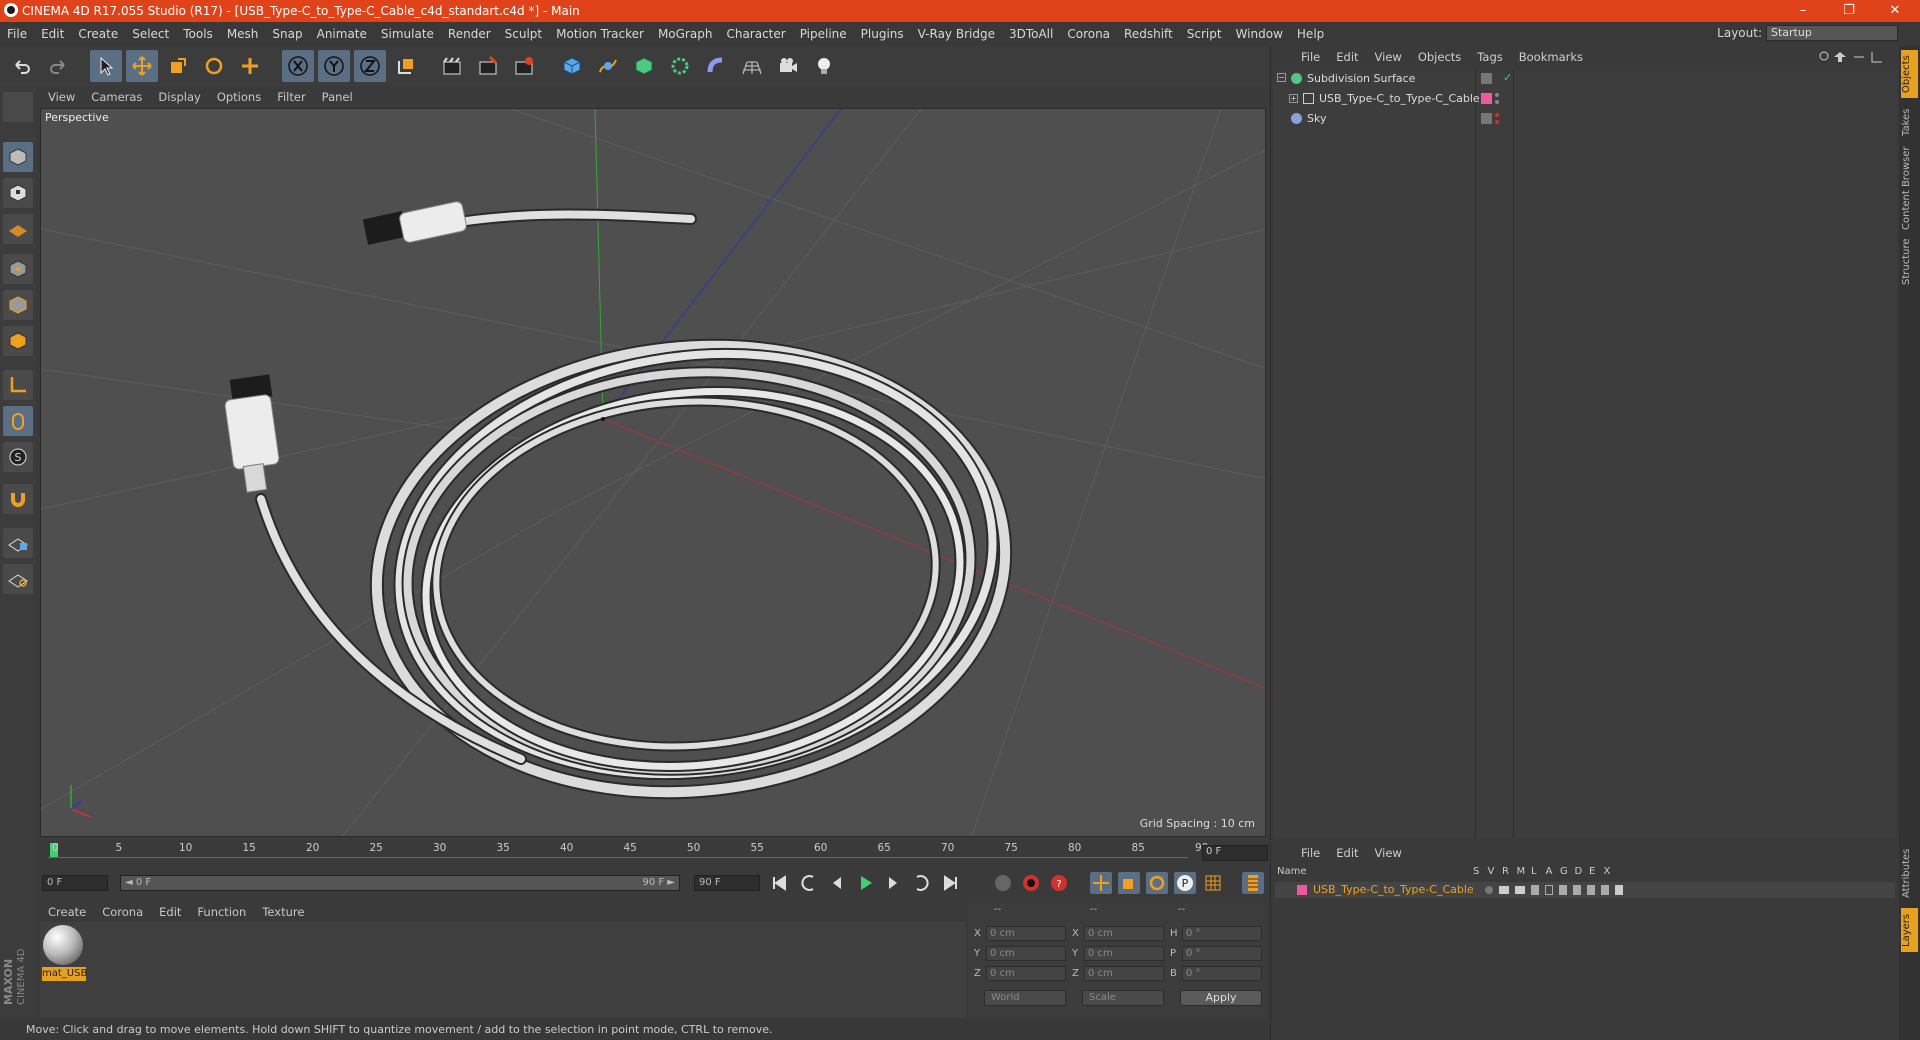  Describe the element at coordinates (214, 66) in the screenshot. I see `rotate-tool-button` at that location.